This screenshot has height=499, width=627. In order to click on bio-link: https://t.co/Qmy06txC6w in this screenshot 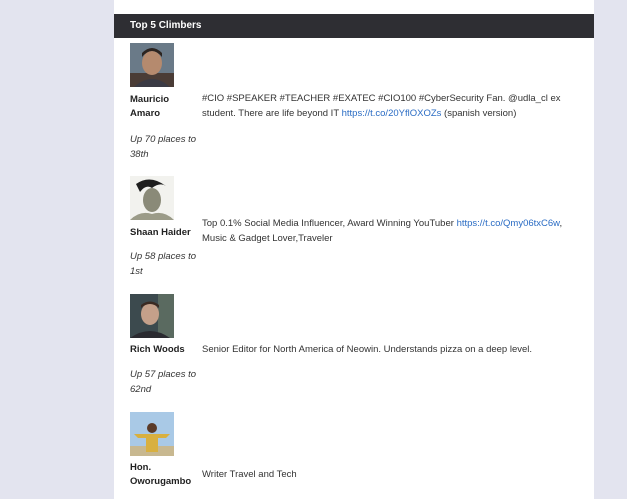, I will do `click(508, 223)`.